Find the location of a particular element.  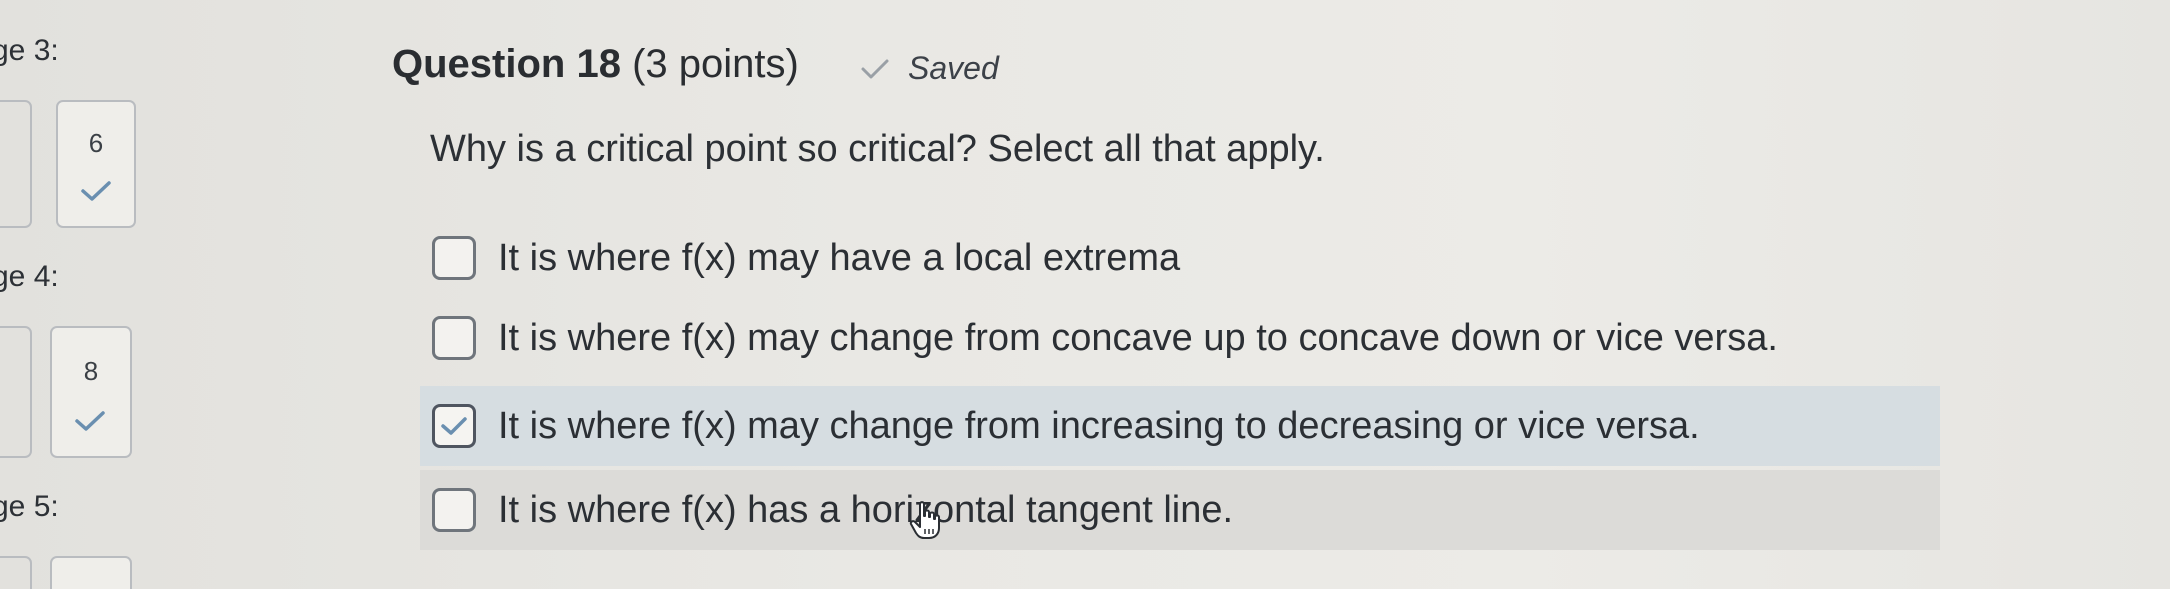

saved-status: Saved is located at coordinates (929, 68).